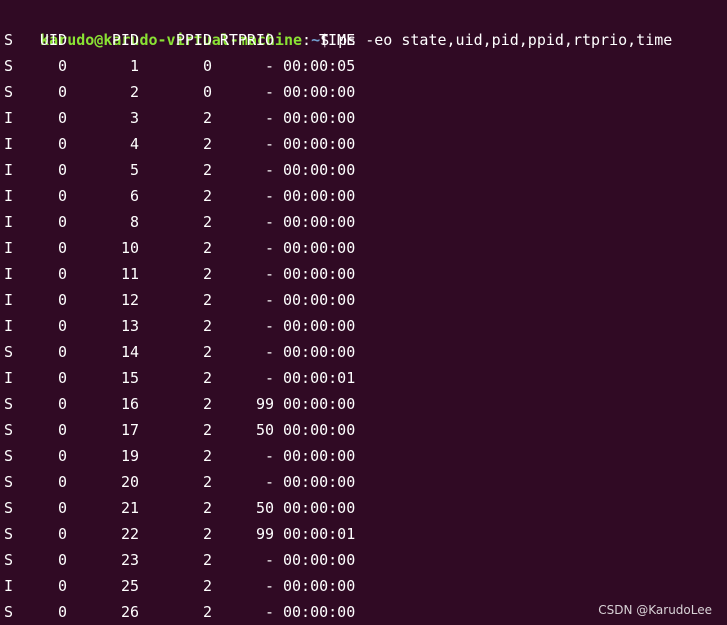  Describe the element at coordinates (200, 560) in the screenshot. I see `table-row: S 0 23 2 -00:00:00` at that location.